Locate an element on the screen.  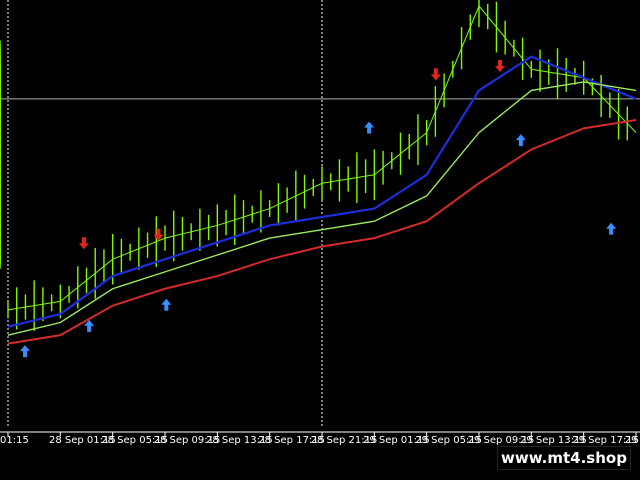
x-tick-label: 29 Sep 21:15 is located at coordinates (632, 440).